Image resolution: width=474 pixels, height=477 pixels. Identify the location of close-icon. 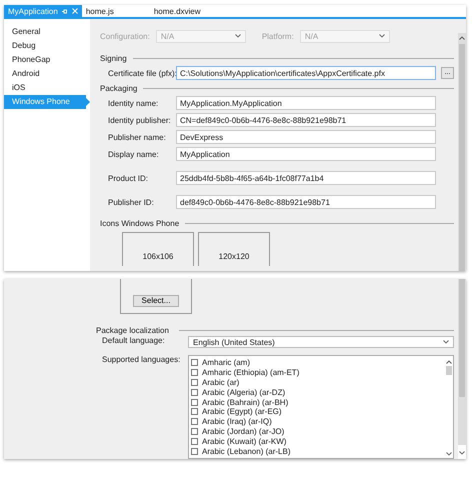
(75, 11).